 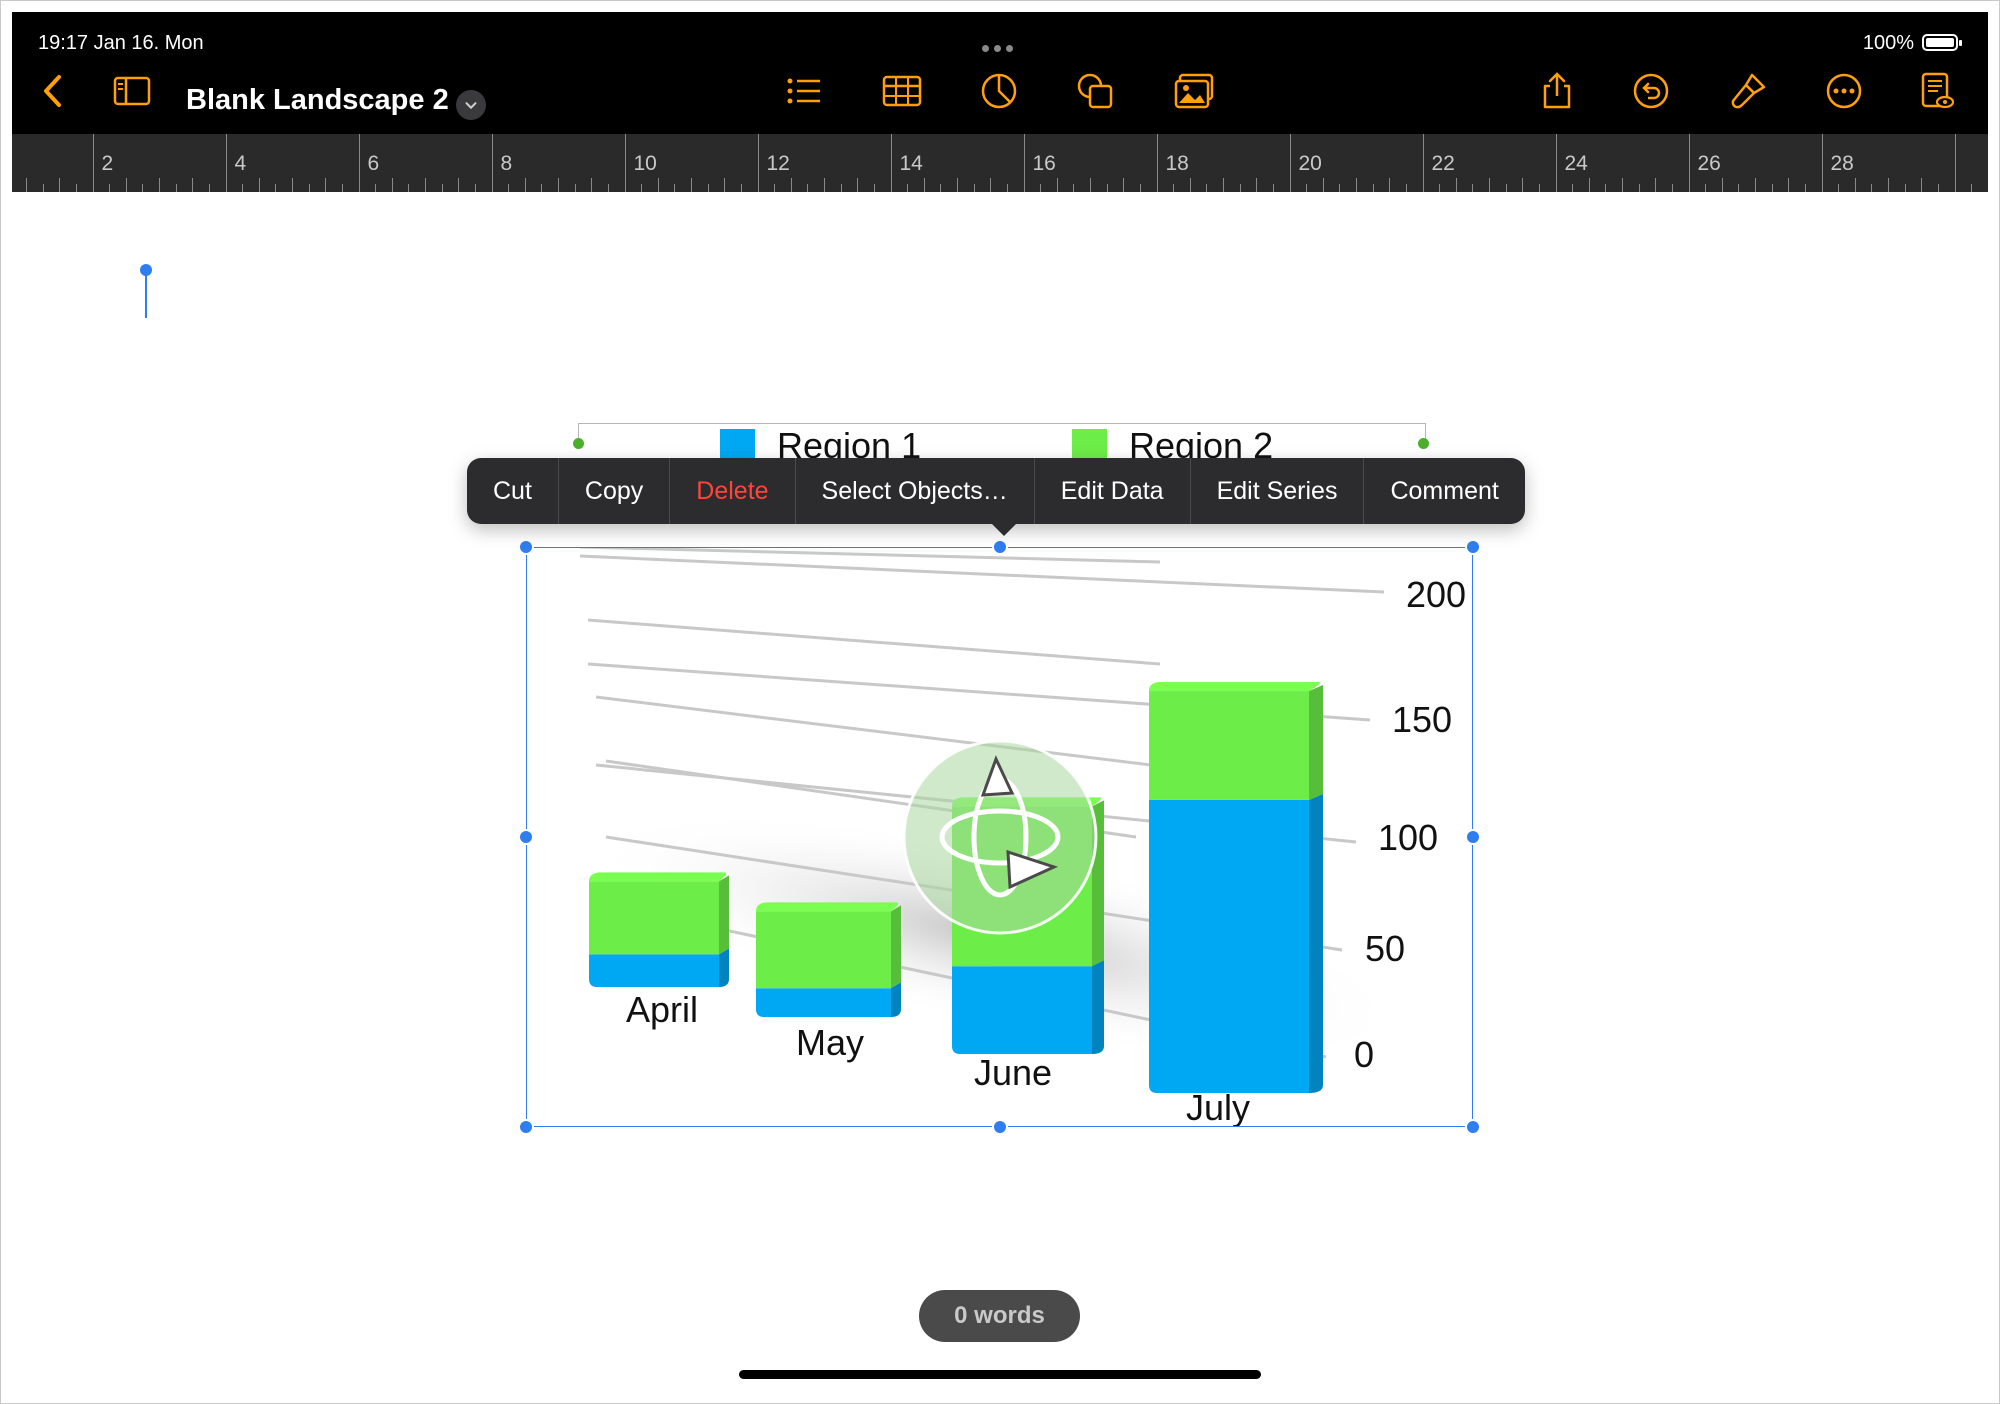 What do you see at coordinates (1310, 163) in the screenshot?
I see `ruler-label: 20` at bounding box center [1310, 163].